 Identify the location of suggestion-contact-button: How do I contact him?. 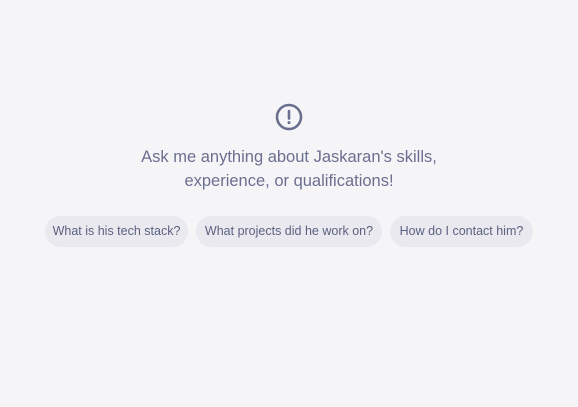
(461, 231).